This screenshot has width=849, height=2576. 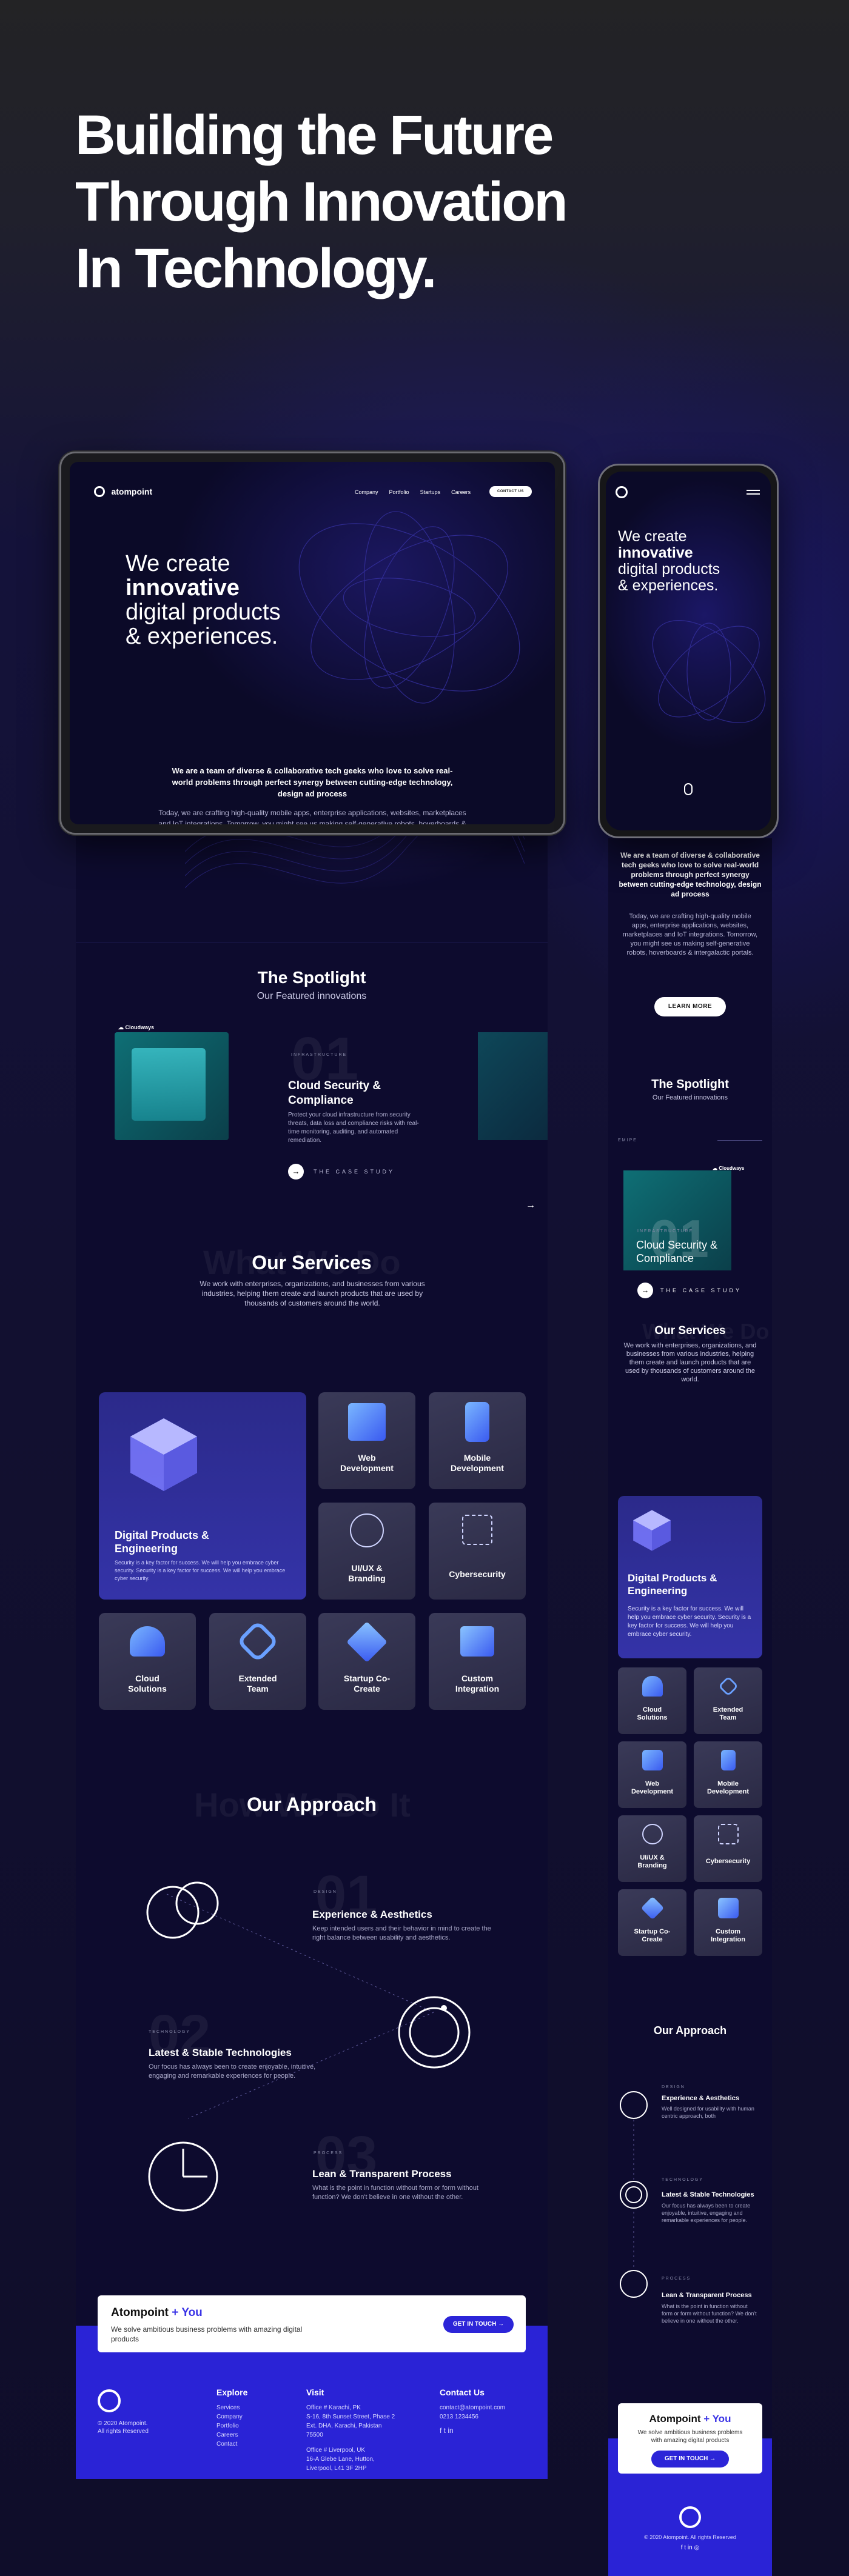 What do you see at coordinates (367, 1463) in the screenshot?
I see `service-label: Web Development` at bounding box center [367, 1463].